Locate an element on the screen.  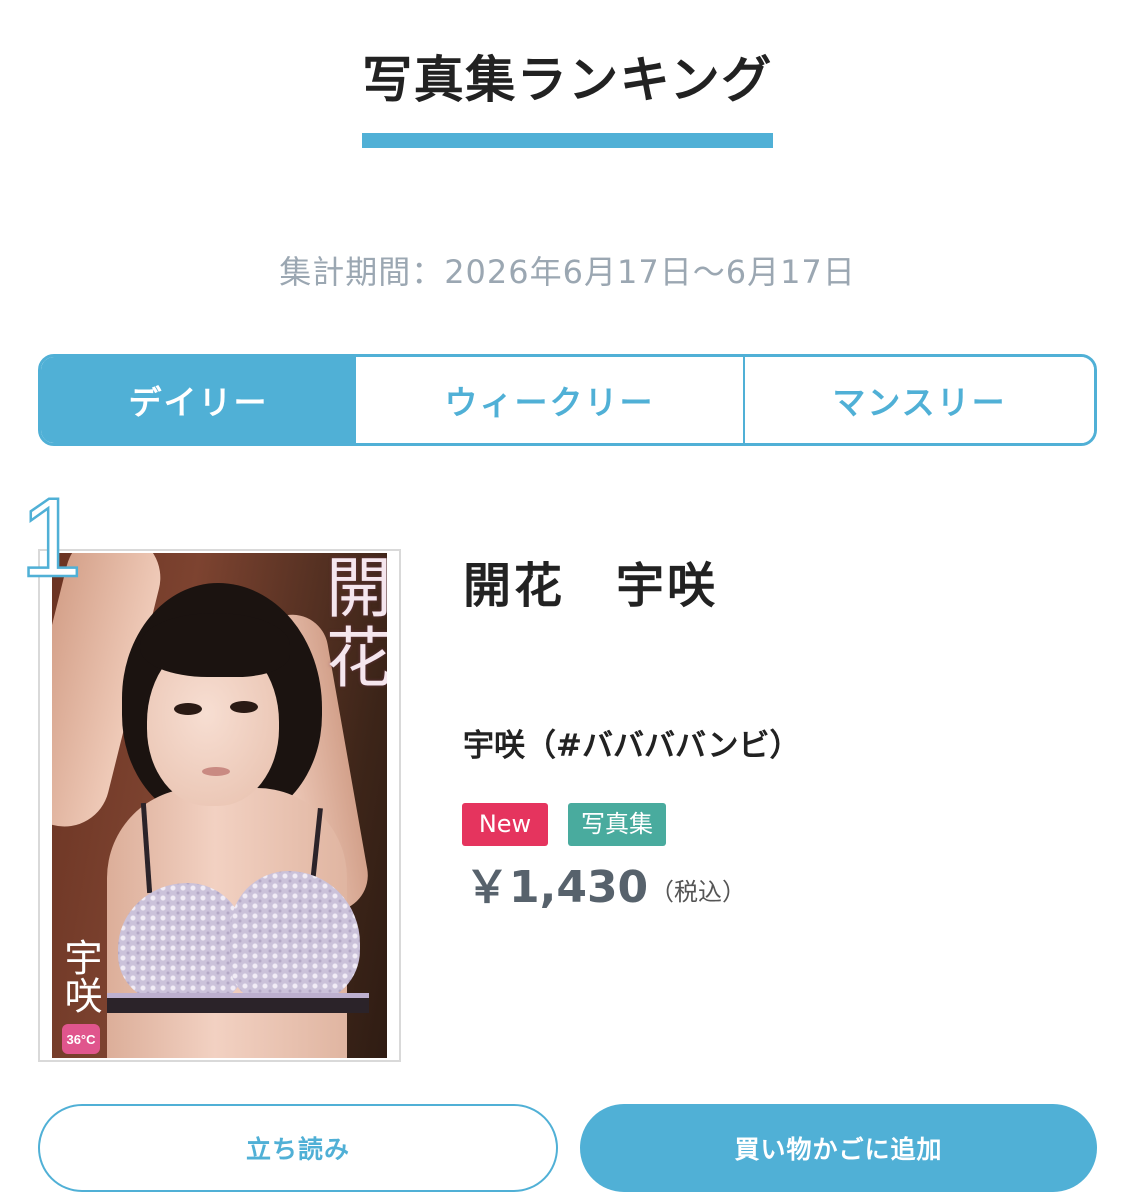
cover-figure-eye-left is located at coordinates (188, 709).